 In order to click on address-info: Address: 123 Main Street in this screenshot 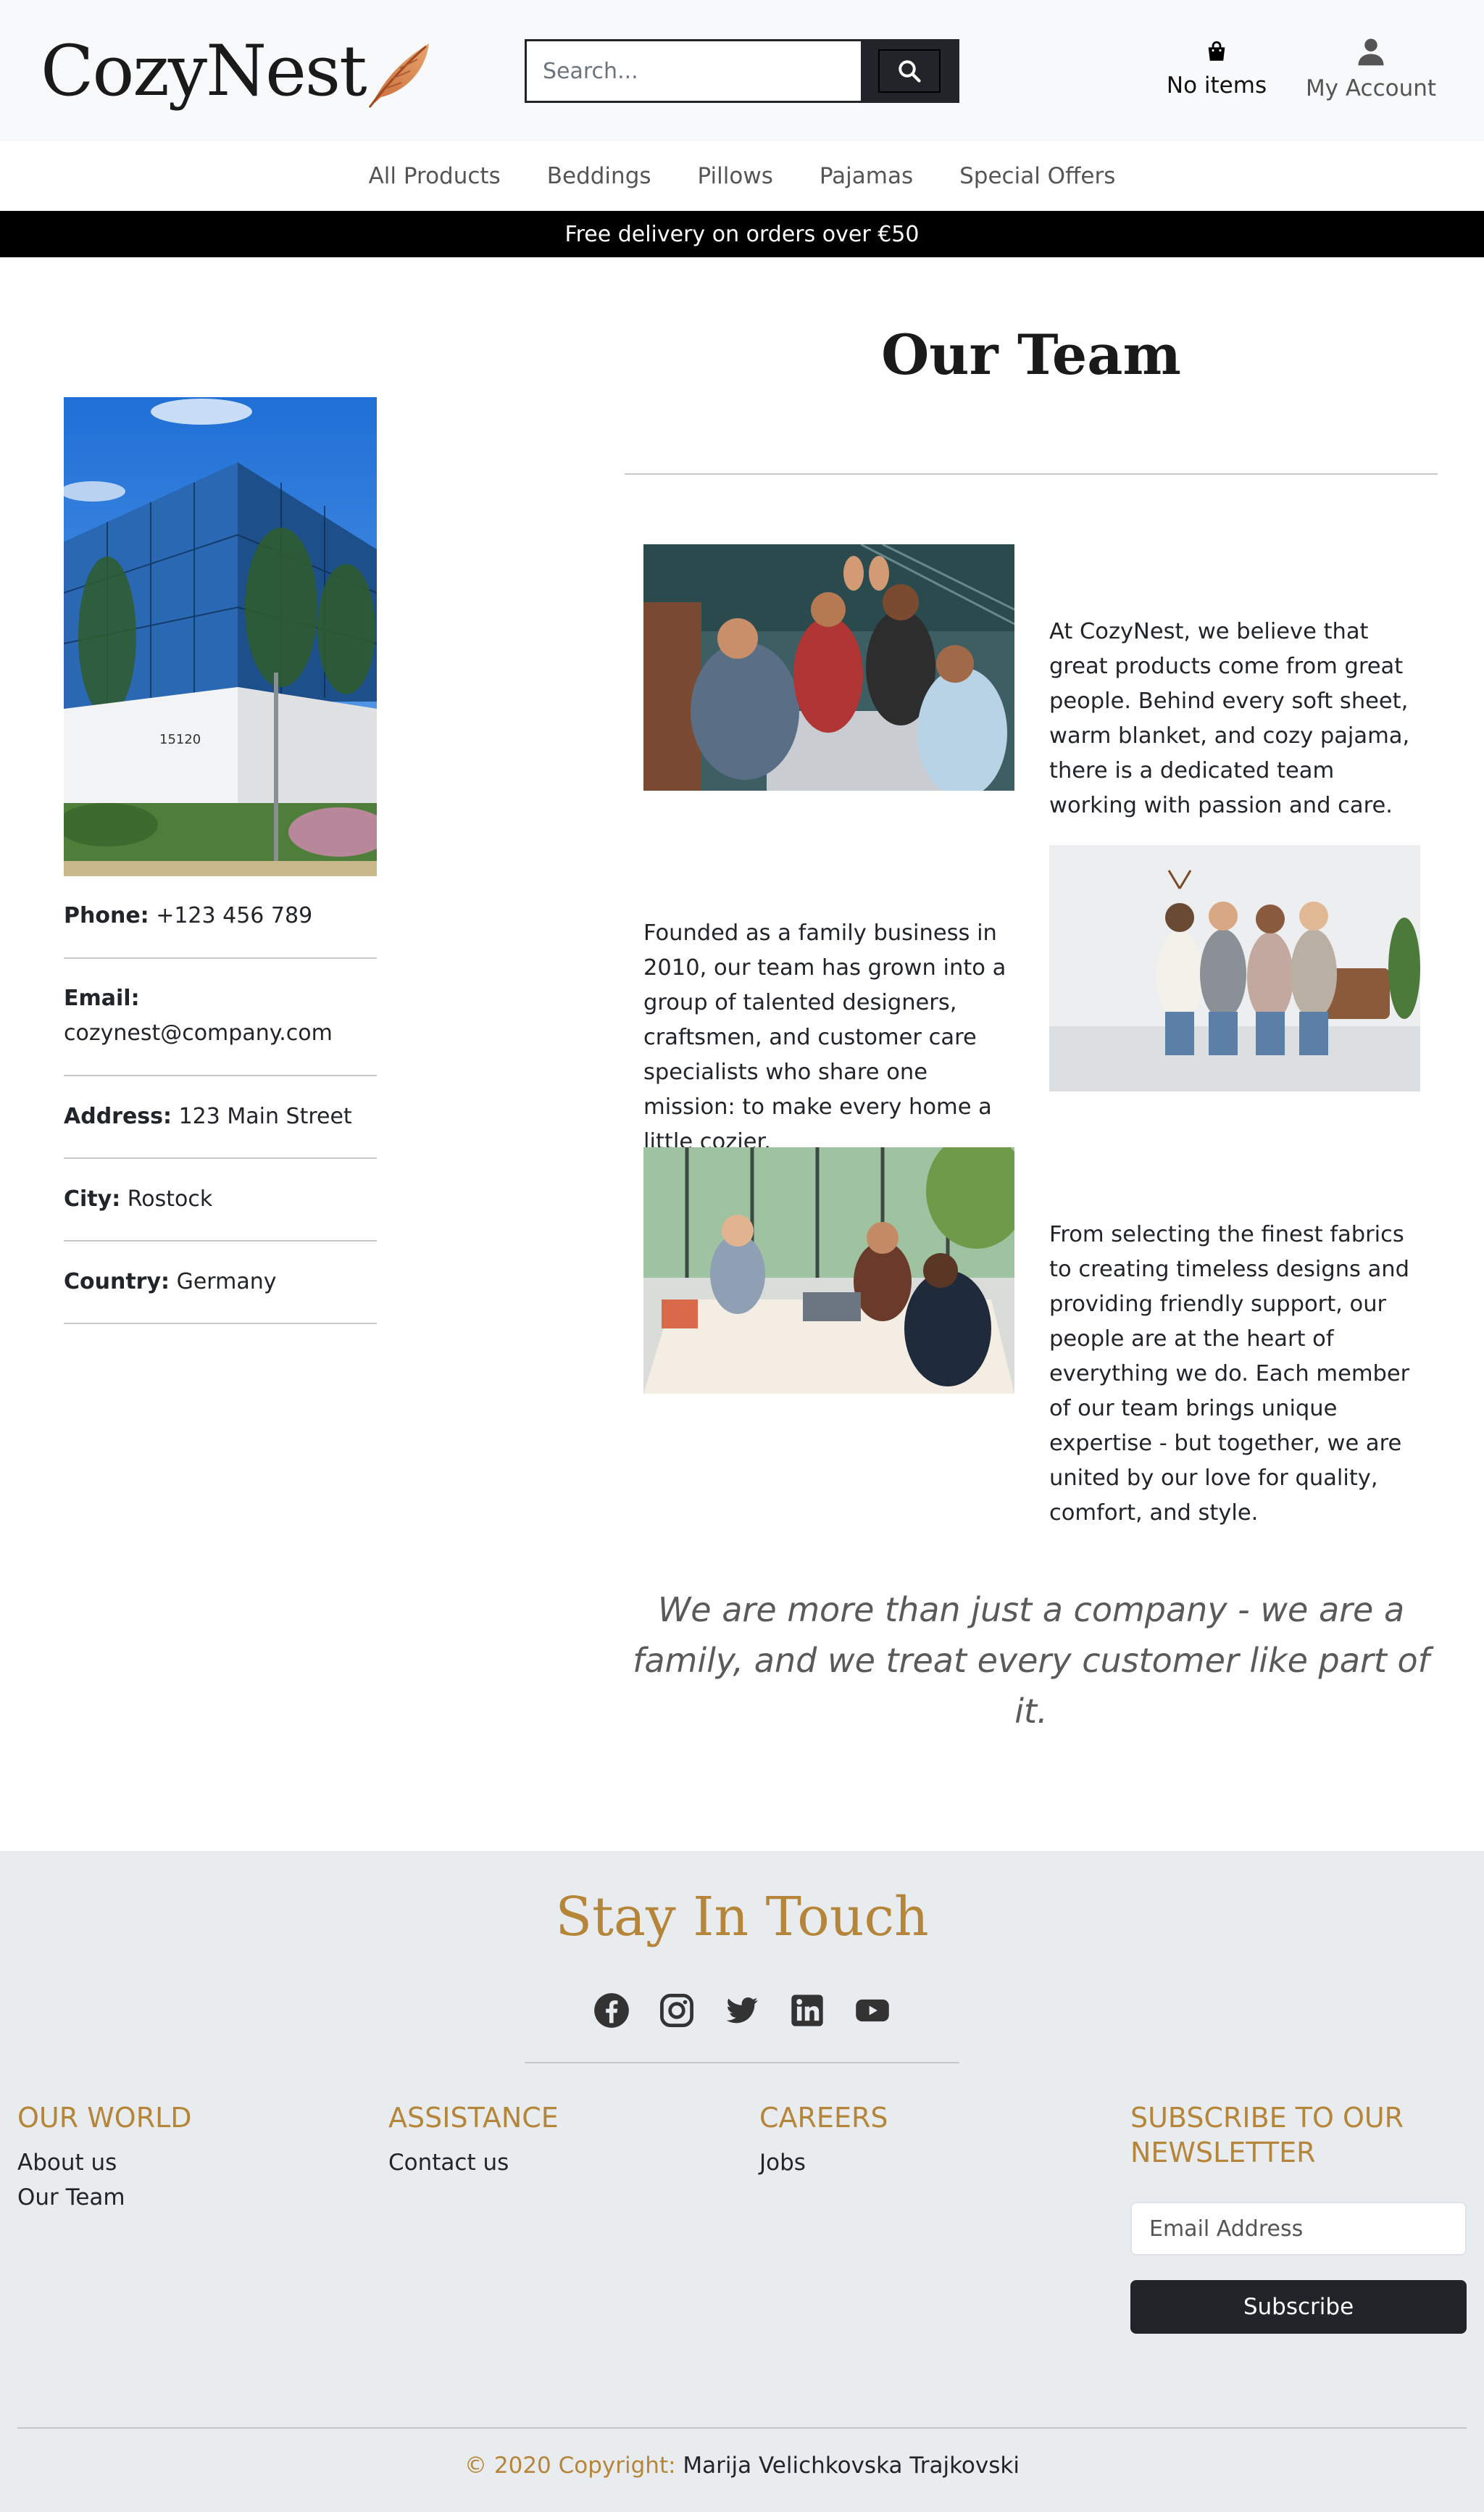, I will do `click(220, 1116)`.